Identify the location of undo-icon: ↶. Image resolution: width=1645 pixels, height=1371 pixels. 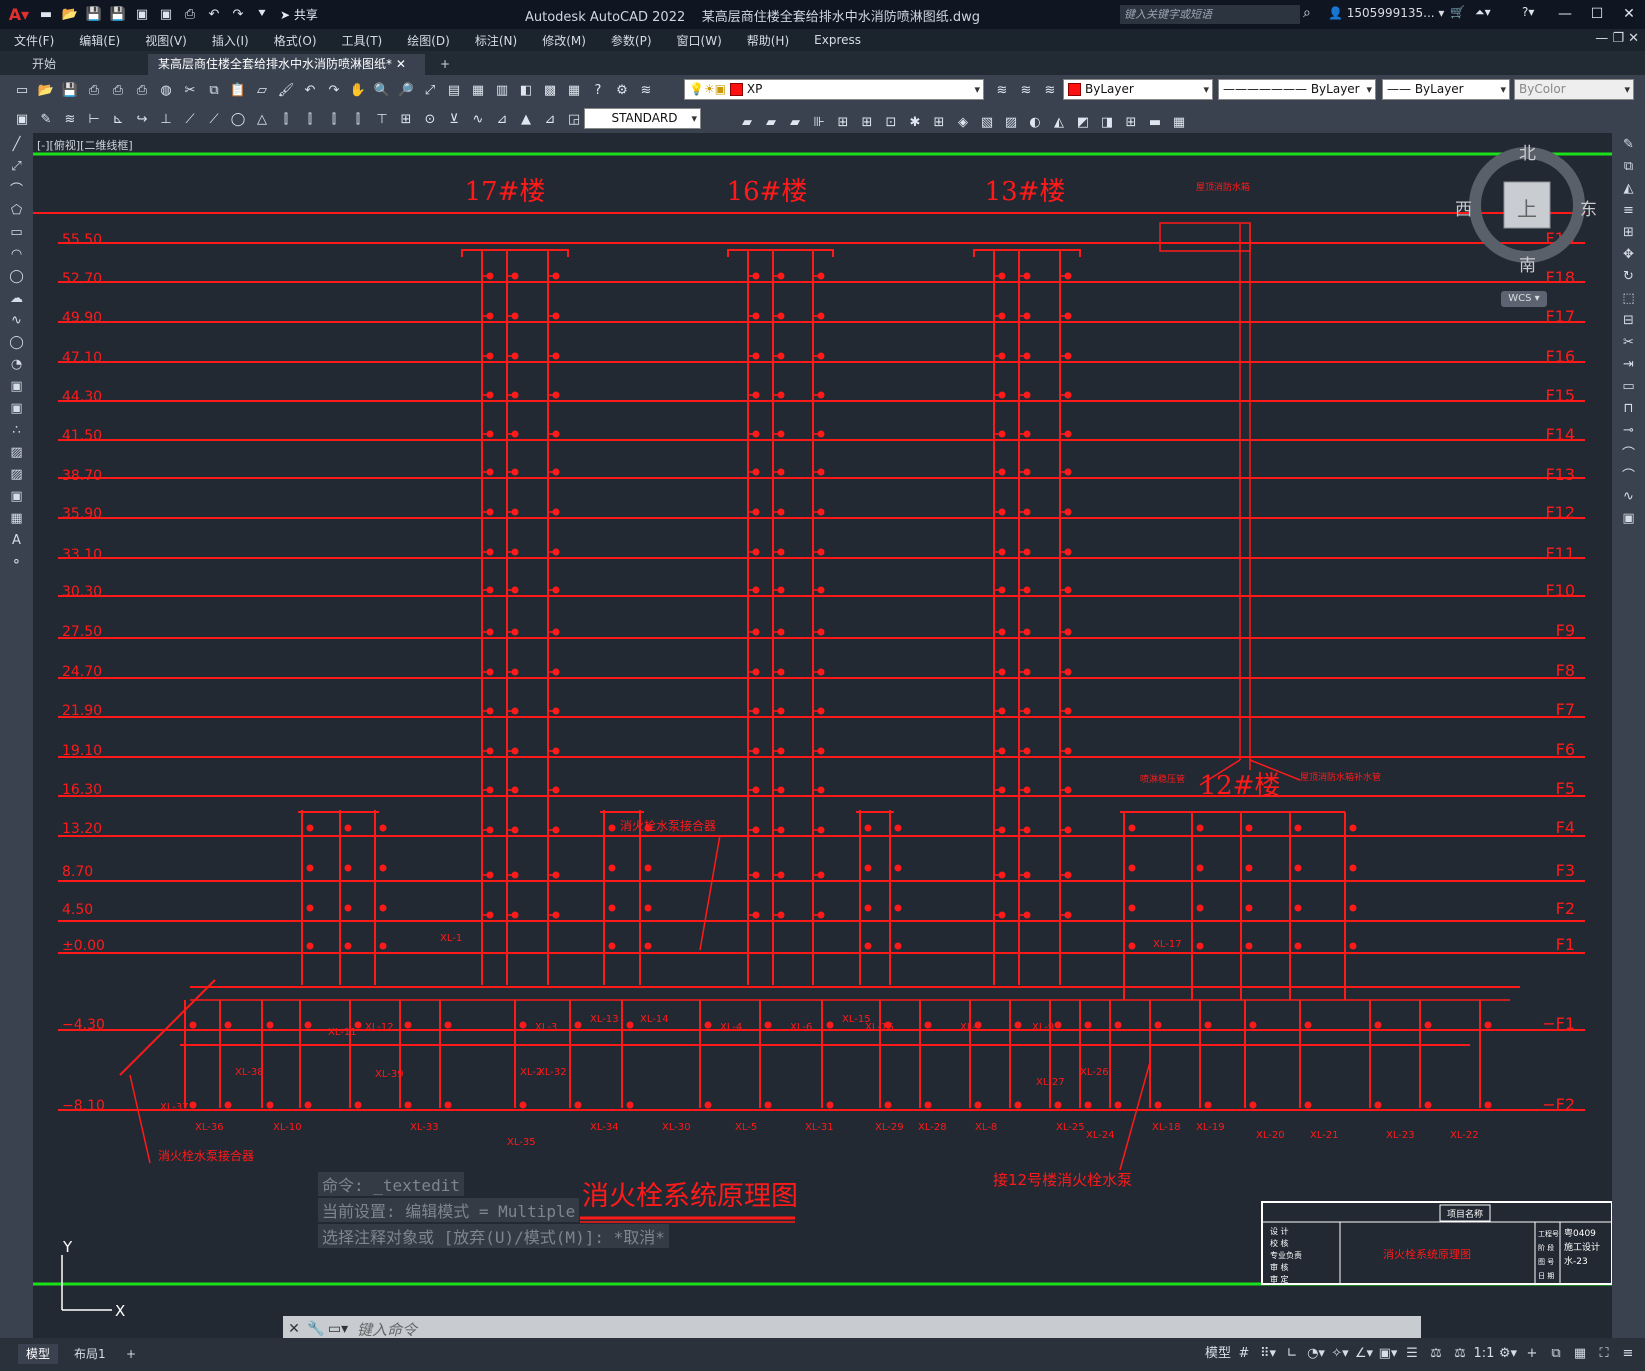
(214, 15).